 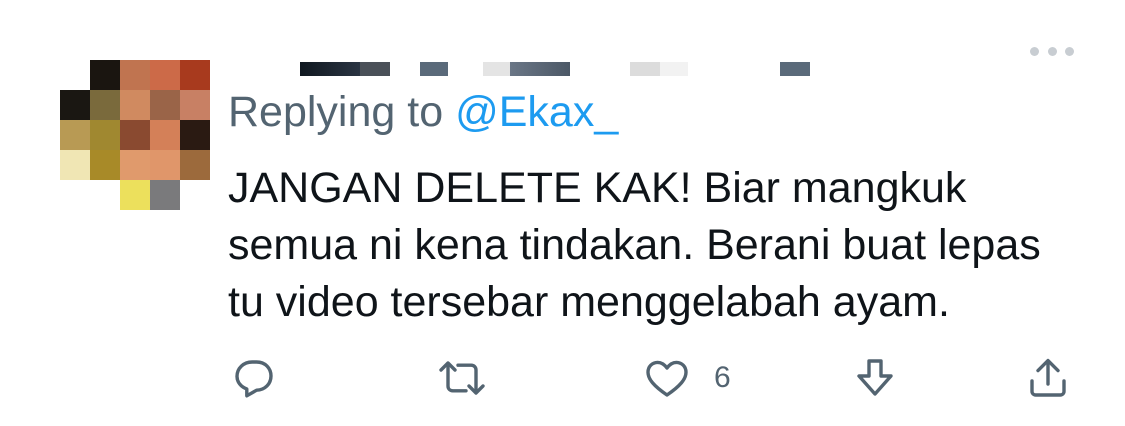 I want to click on replying-handle-link: @Ekax_, so click(x=536, y=112).